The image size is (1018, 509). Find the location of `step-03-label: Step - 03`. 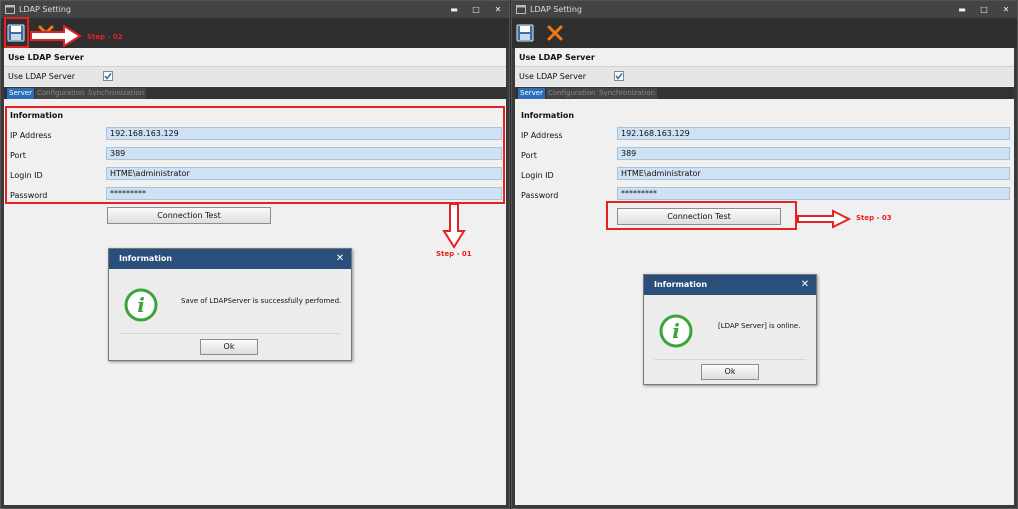

step-03-label: Step - 03 is located at coordinates (874, 218).